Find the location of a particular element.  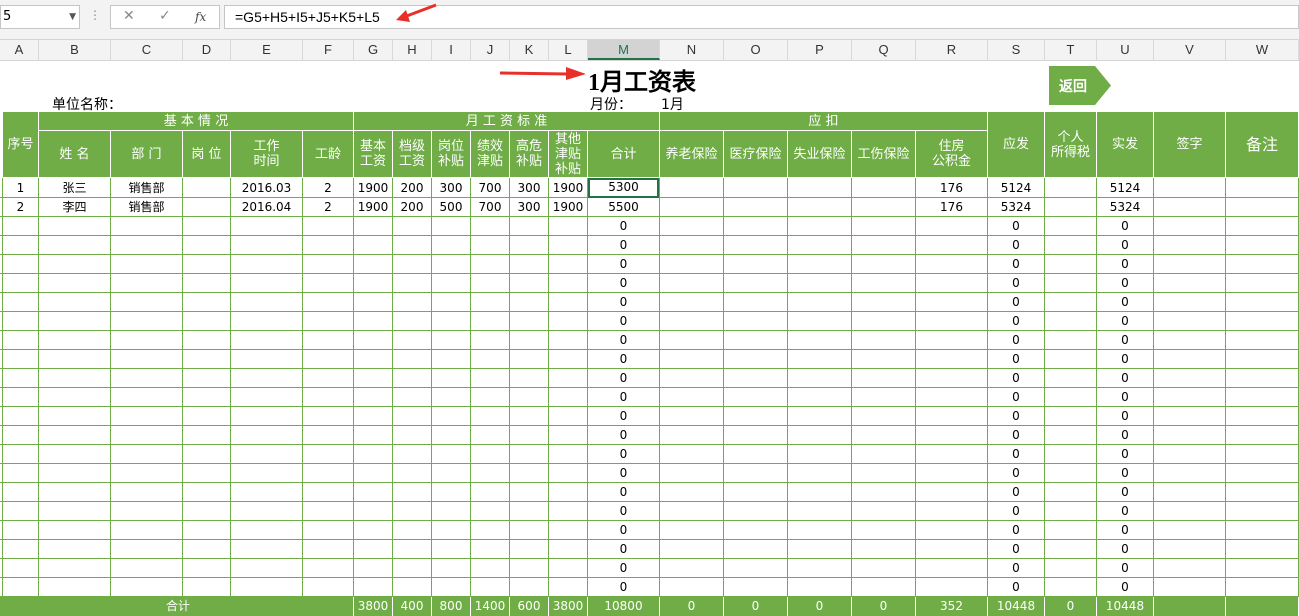

cell-seq: 1 is located at coordinates (20, 188).